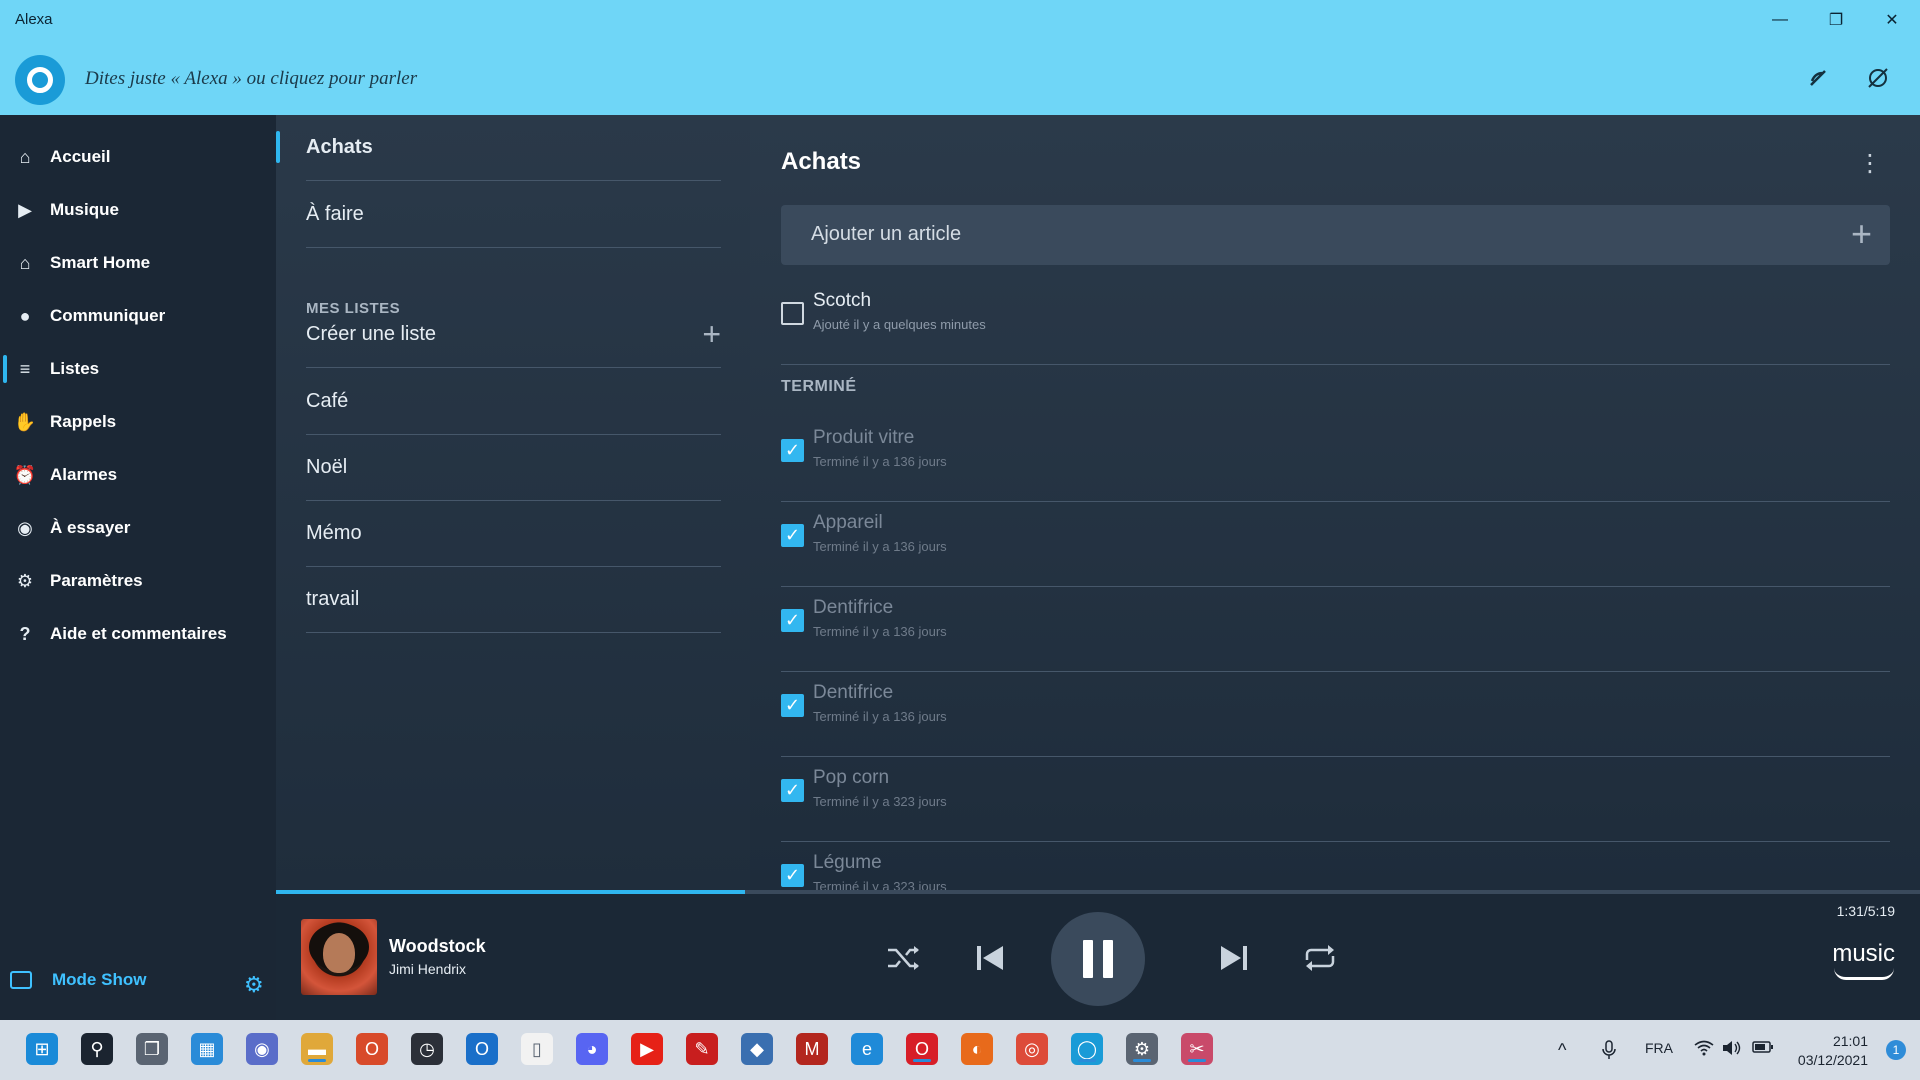 The height and width of the screenshot is (1080, 1920). I want to click on sidebar-item-smart-home: ⌂ Smart Home, so click(138, 263).